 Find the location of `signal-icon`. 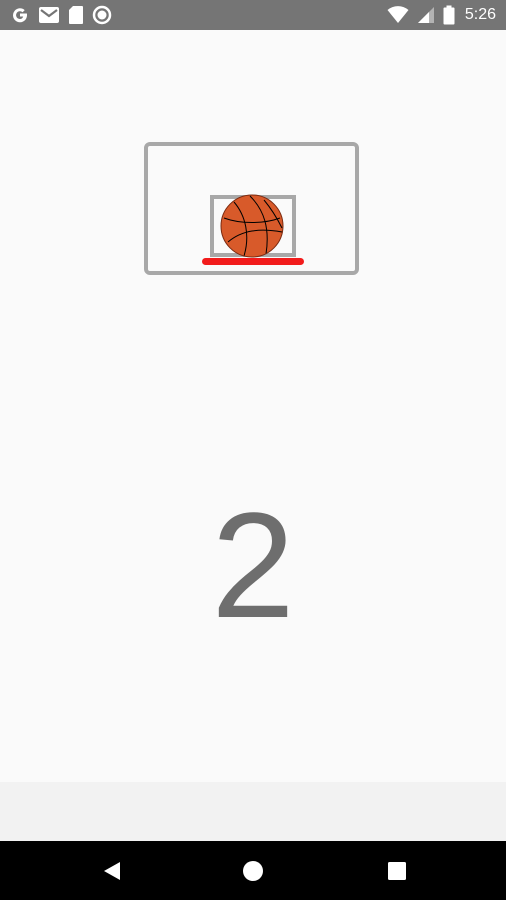

signal-icon is located at coordinates (426, 15).